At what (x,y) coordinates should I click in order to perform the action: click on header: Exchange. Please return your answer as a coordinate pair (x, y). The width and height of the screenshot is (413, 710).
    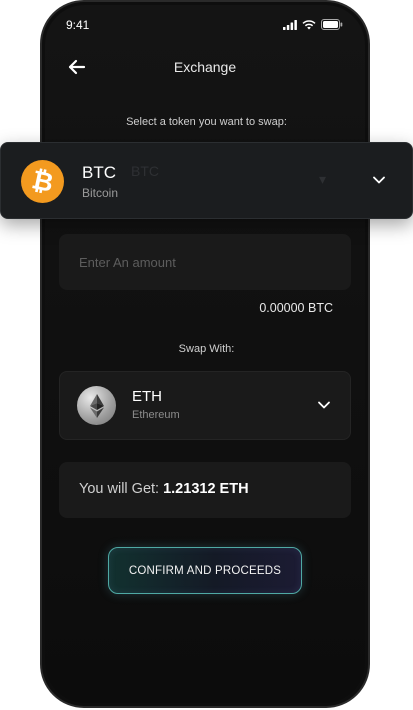
    Looking at the image, I should click on (205, 67).